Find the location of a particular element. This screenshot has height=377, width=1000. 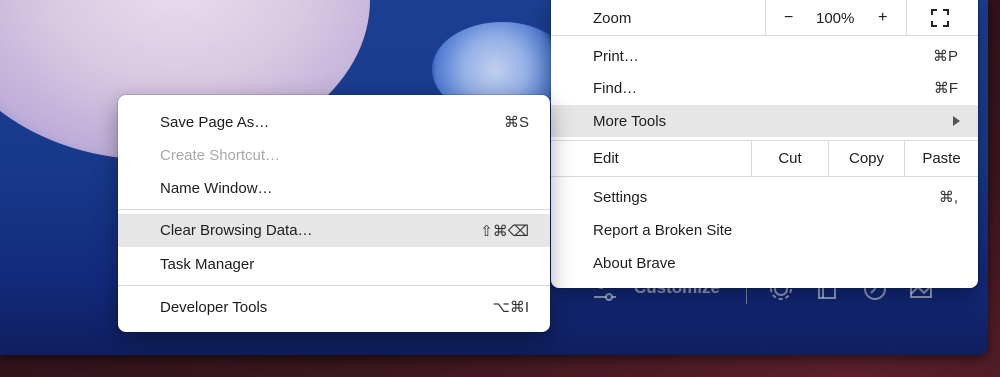

edit-row: Edit Cut Copy Paste is located at coordinates (764, 158).